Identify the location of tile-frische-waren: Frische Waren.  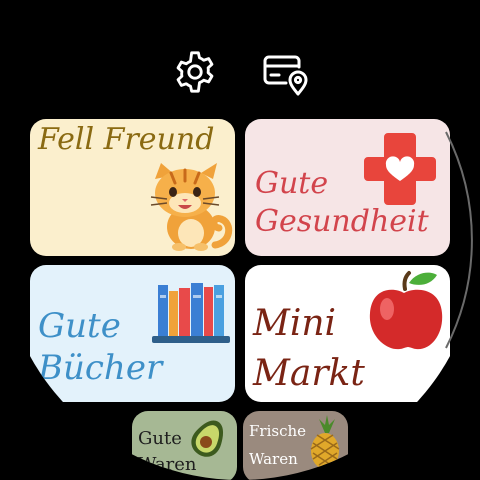
(295, 445).